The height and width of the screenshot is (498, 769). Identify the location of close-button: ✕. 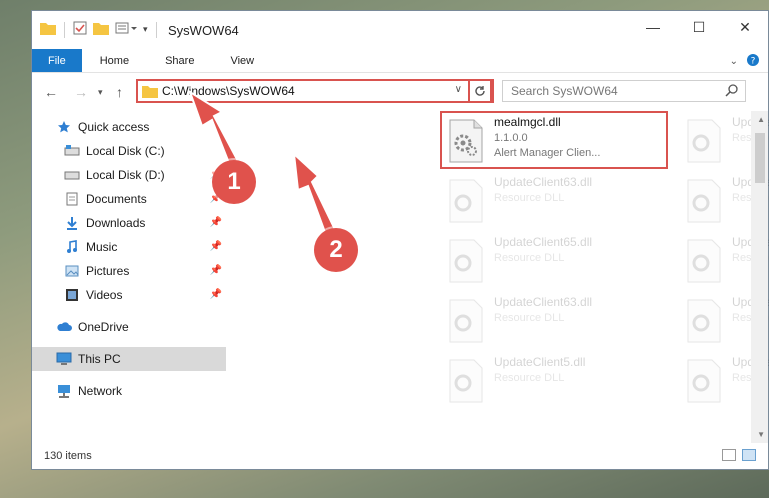
(745, 27).